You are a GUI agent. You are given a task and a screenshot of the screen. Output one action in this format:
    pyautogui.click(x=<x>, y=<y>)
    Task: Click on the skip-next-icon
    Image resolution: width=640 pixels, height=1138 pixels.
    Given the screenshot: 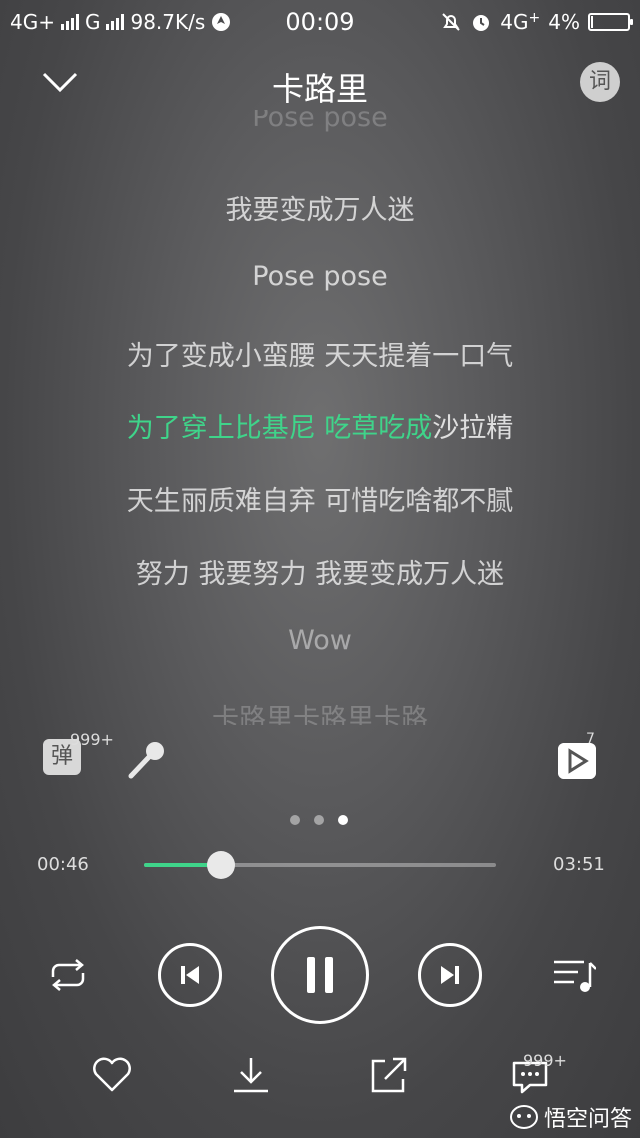 What is the action you would take?
    pyautogui.click(x=450, y=975)
    